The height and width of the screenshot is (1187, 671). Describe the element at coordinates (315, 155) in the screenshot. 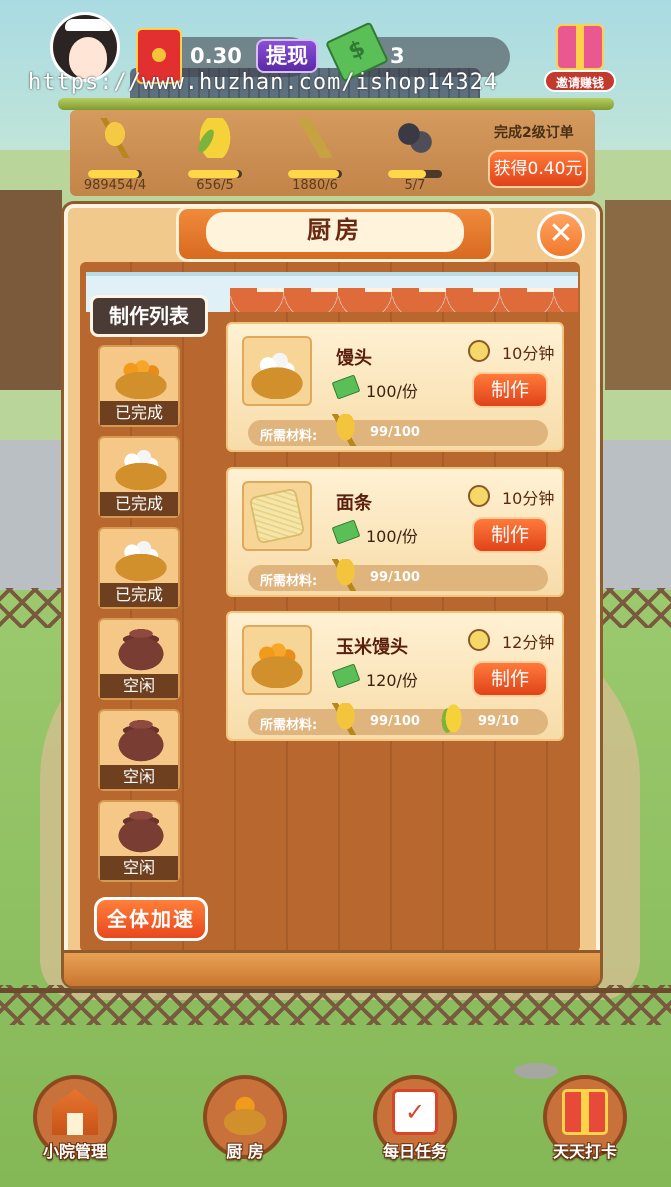

I see `resource-wheat-bundle: 1880/6` at that location.